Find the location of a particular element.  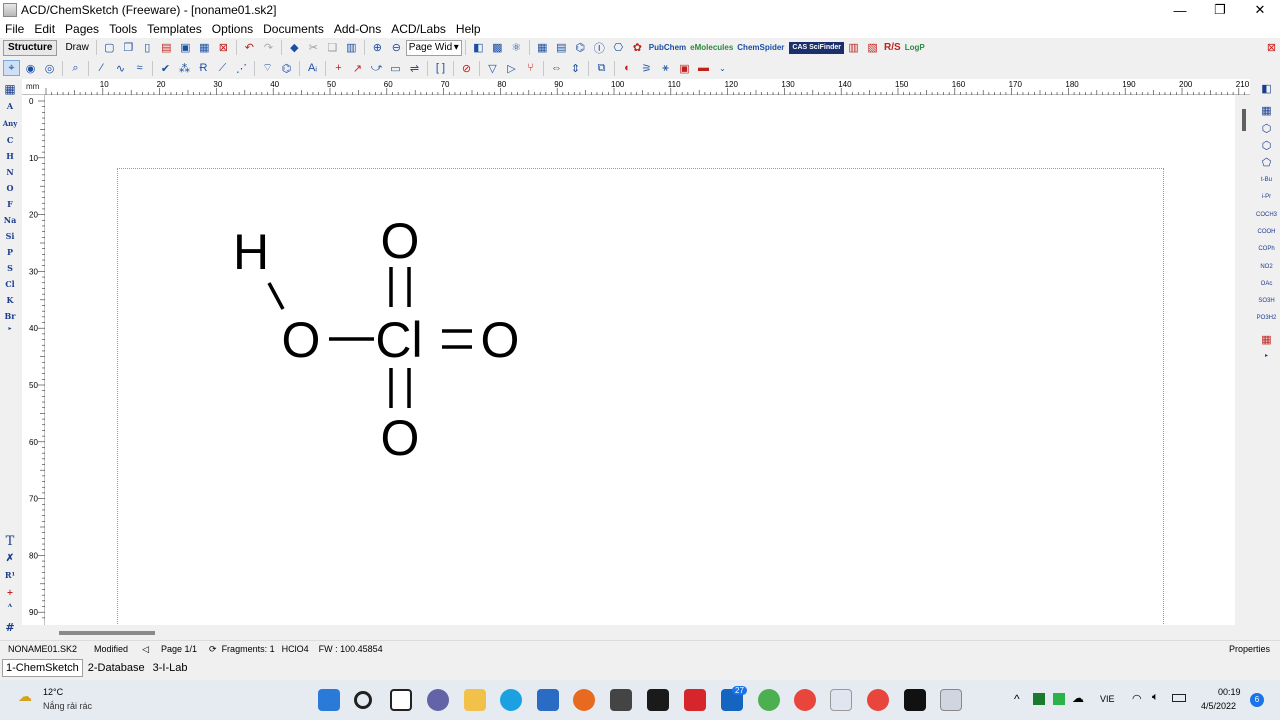

chevron-up-icon: ^ is located at coordinates (1017, 699).